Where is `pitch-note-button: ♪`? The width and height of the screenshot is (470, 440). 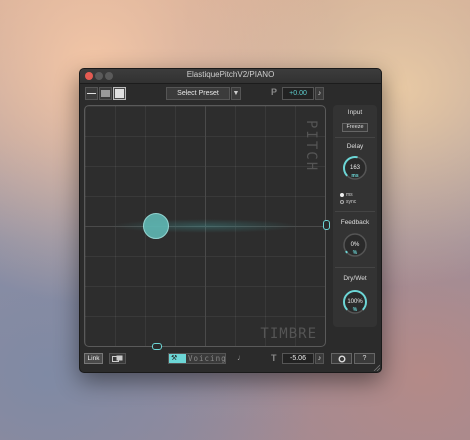
pitch-note-button: ♪ is located at coordinates (319, 93).